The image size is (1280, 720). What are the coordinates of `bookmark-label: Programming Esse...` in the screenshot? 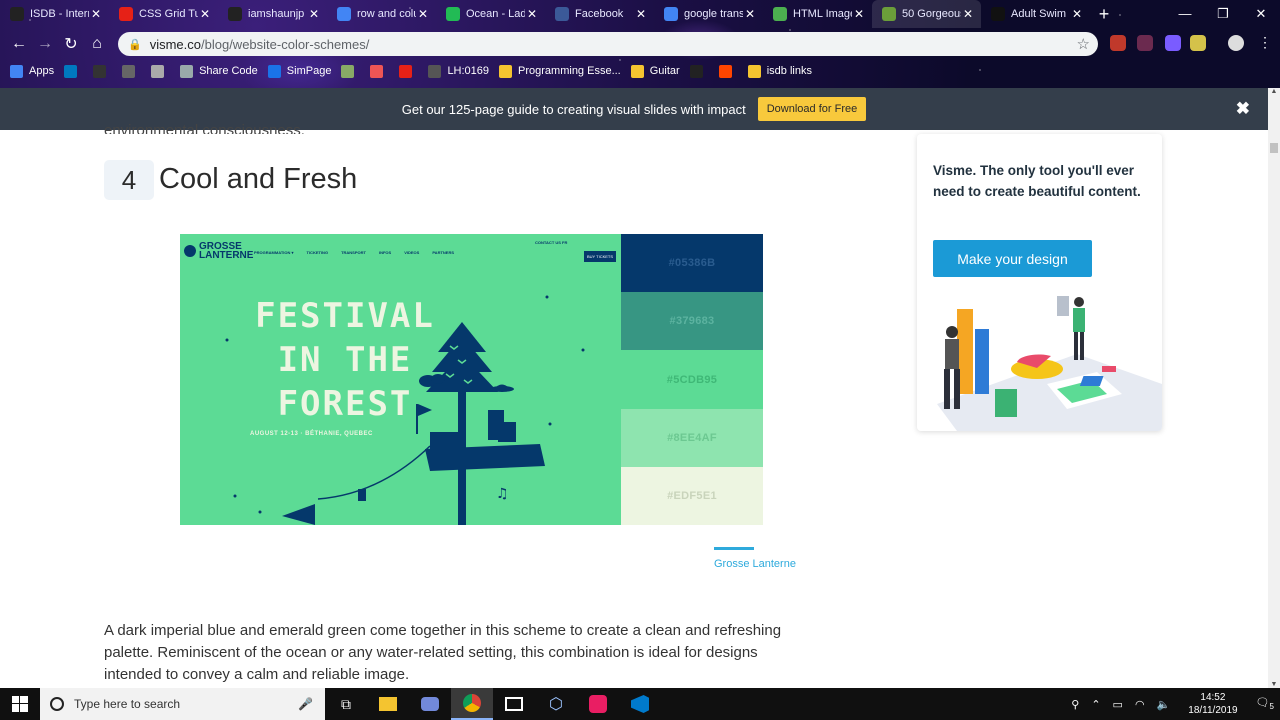 It's located at (569, 71).